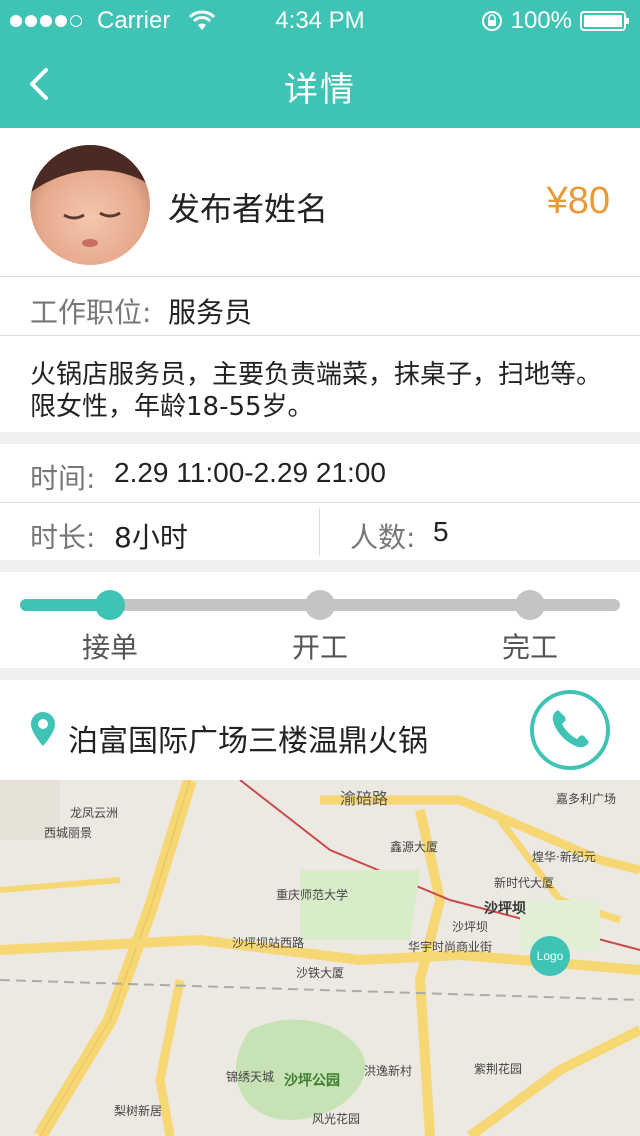 The height and width of the screenshot is (1136, 640). I want to click on battery-percent: 100%, so click(541, 20).